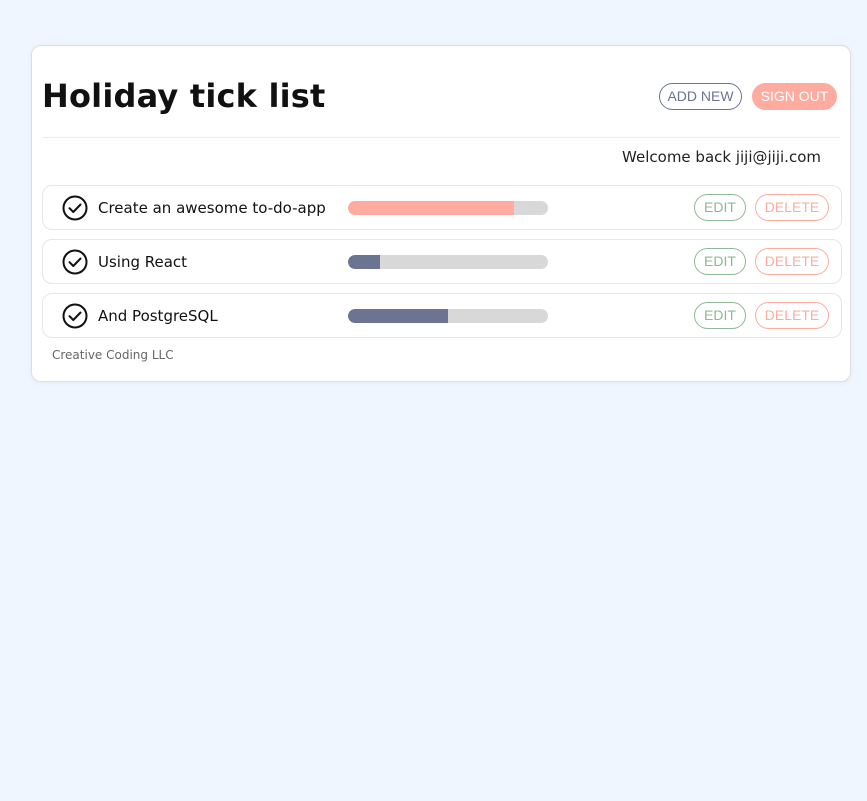 The image size is (867, 801). I want to click on sign-out-button: SIGN OUT, so click(794, 96).